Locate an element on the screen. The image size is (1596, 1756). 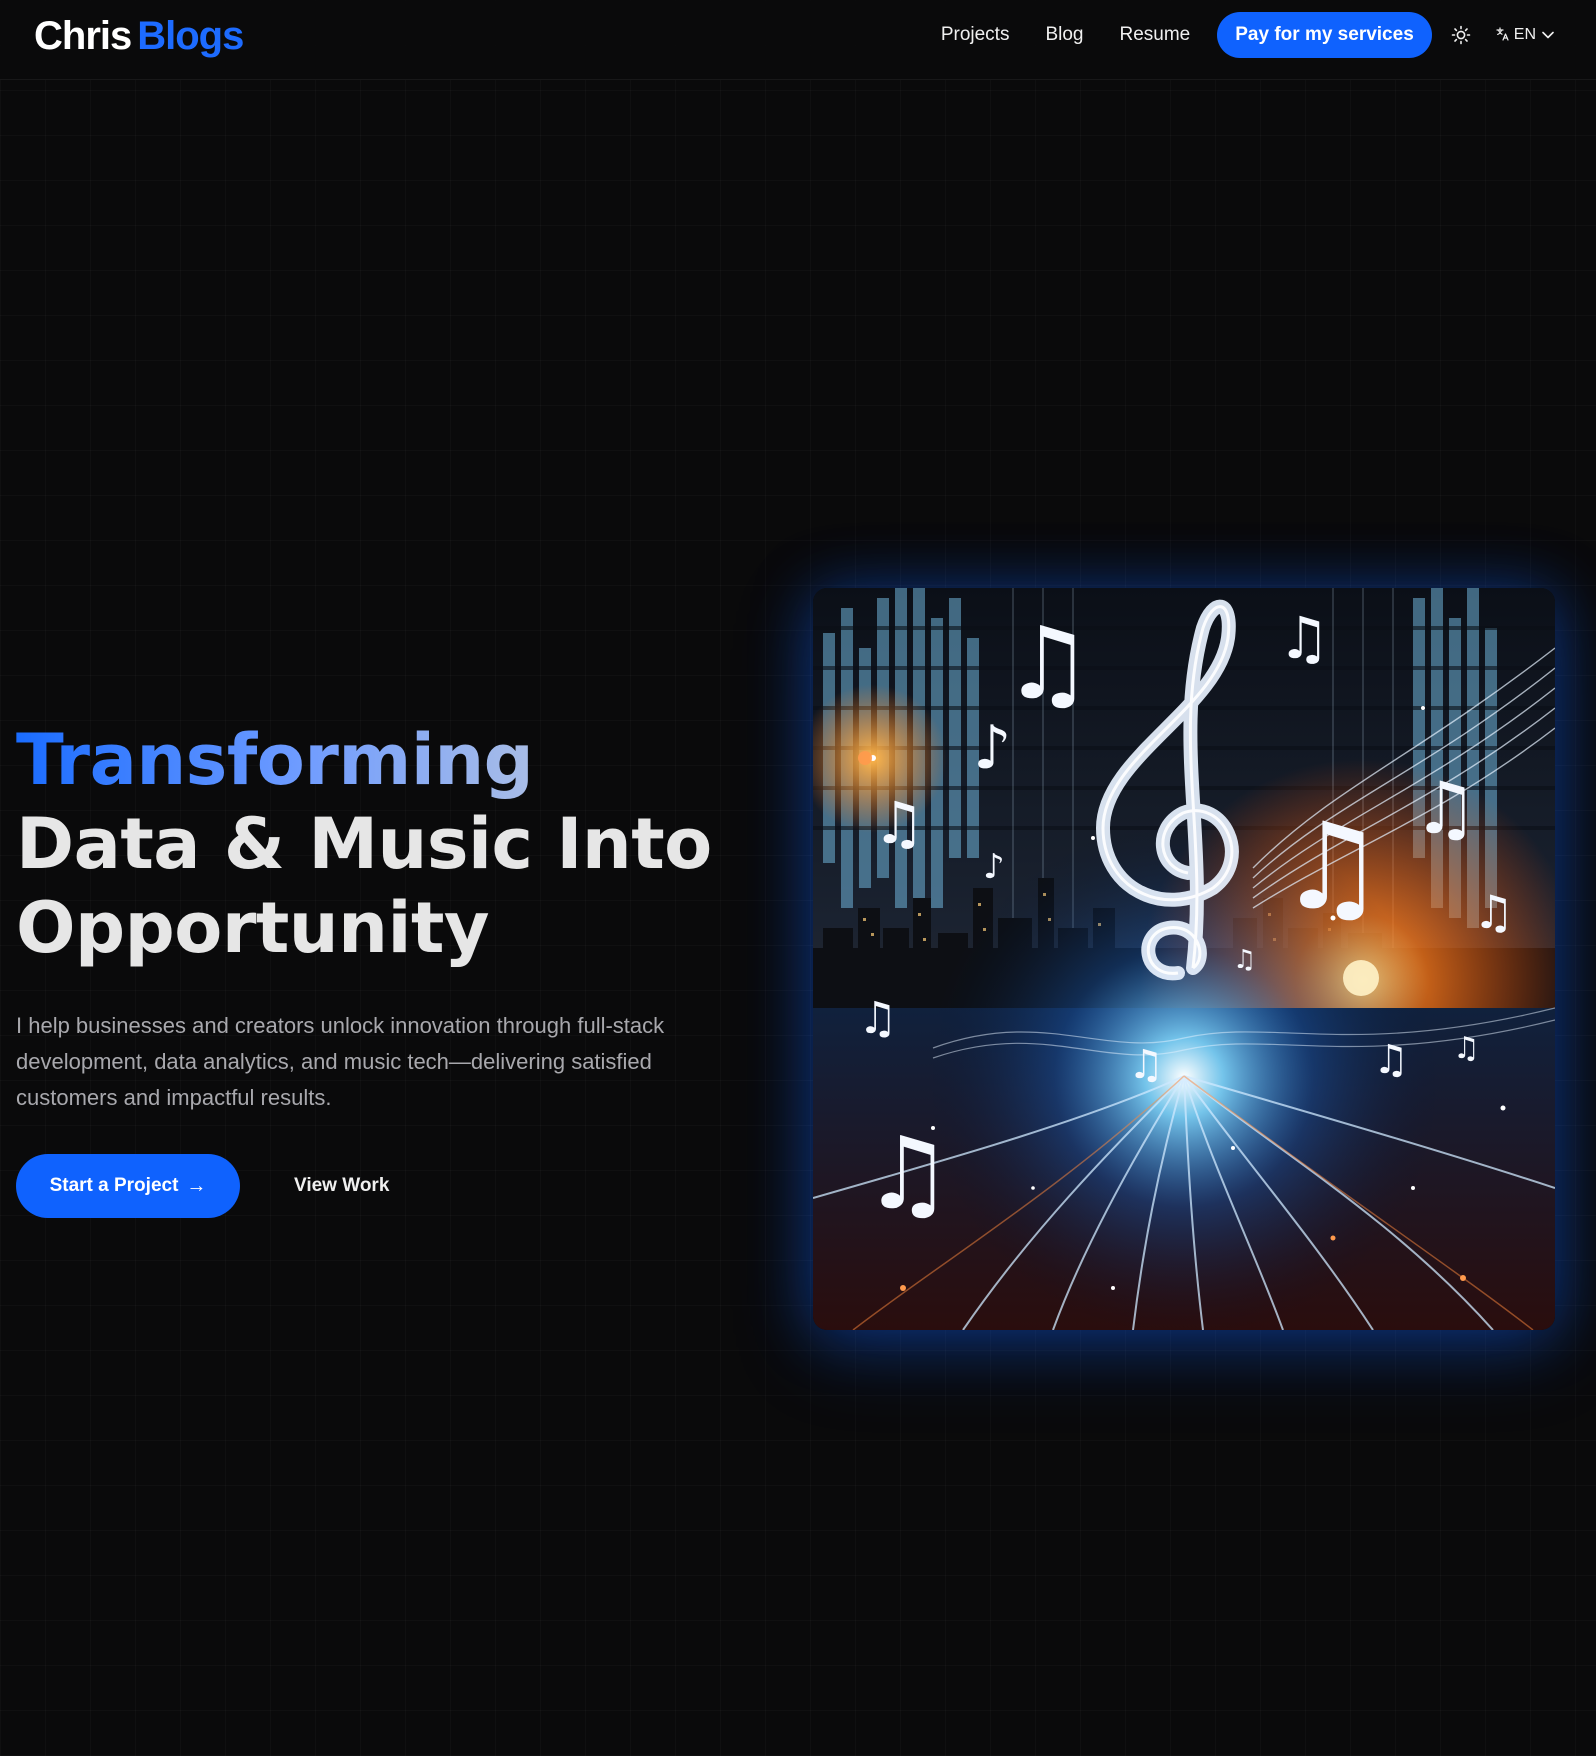
main-nav: Projects Blog Resume Pay for my services is located at coordinates (1247, 35).